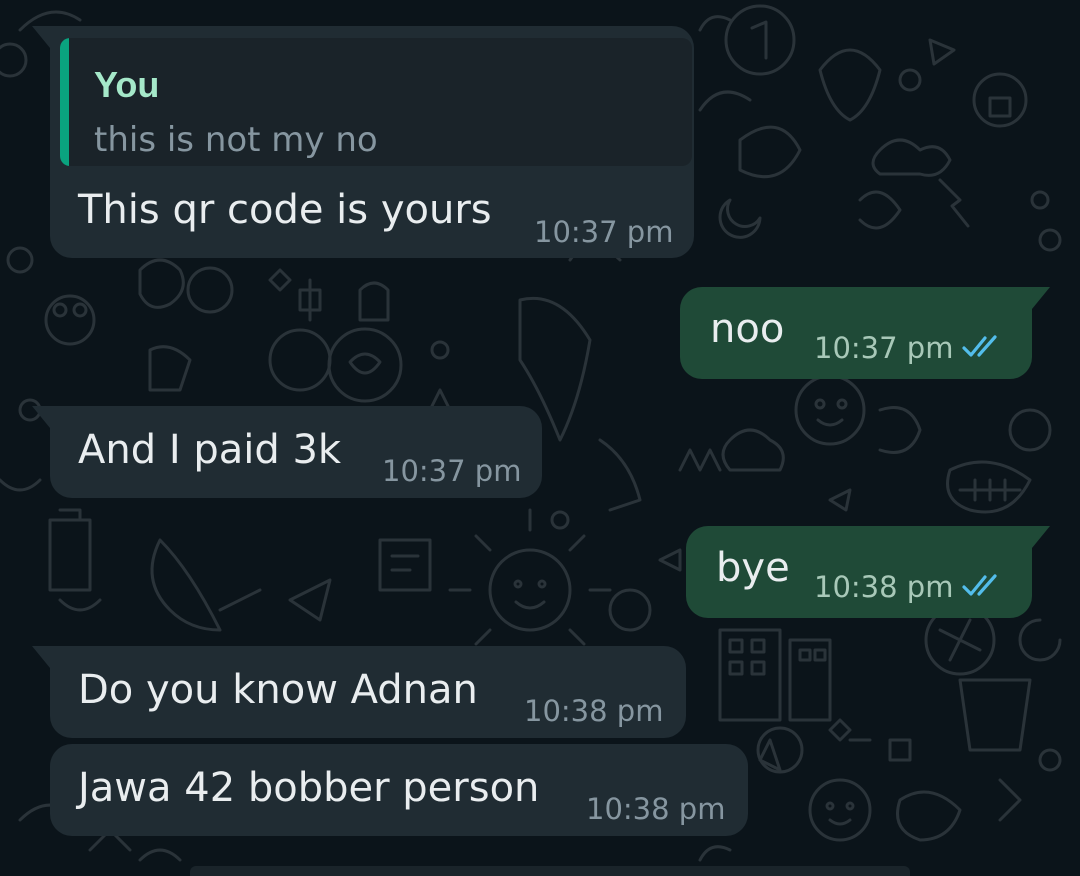 This screenshot has height=876, width=1080. I want to click on quote-accent-bar, so click(64, 102).